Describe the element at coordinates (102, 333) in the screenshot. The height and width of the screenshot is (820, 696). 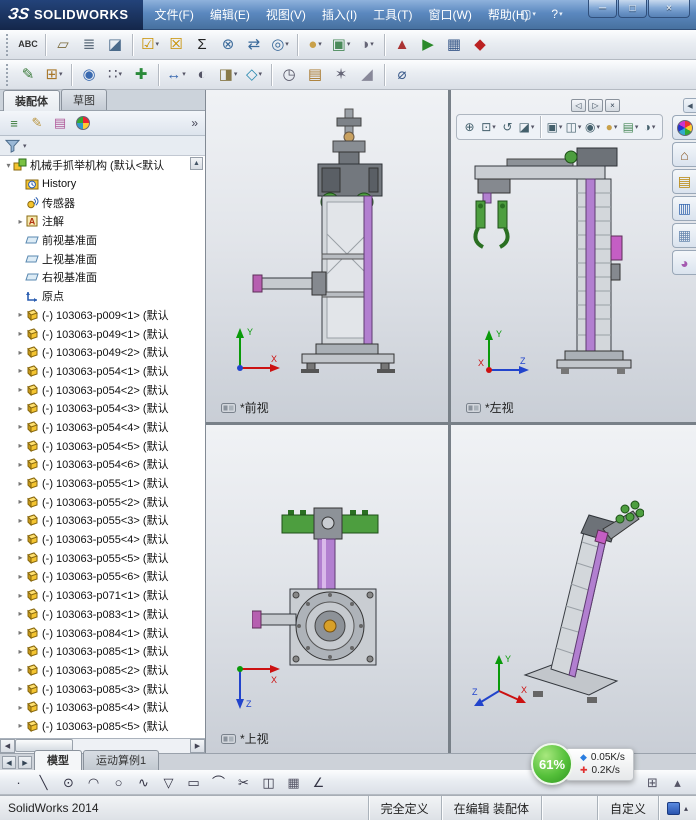
I see `tree-item: ▸ (-) 103063-p049<1> (默认` at that location.